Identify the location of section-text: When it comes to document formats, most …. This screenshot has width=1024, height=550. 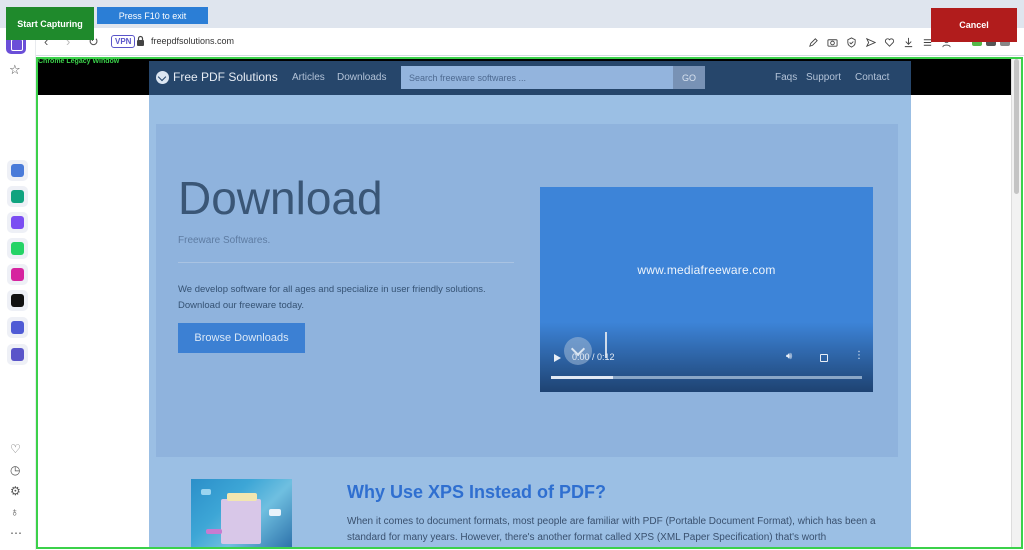
(611, 529).